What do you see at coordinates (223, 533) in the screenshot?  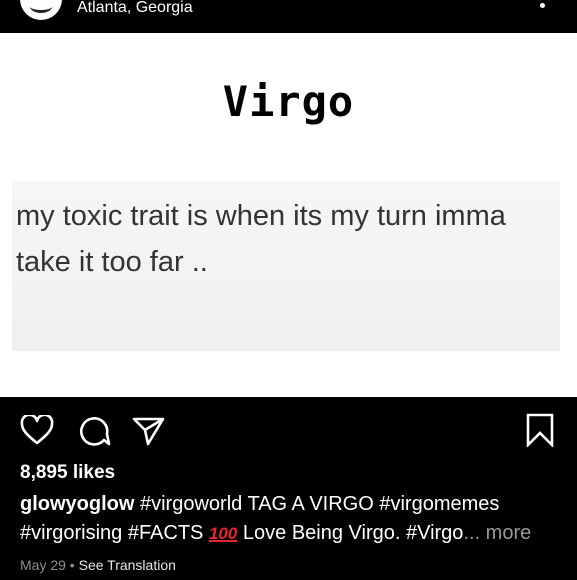 I see `hundred-points-icon: 100` at bounding box center [223, 533].